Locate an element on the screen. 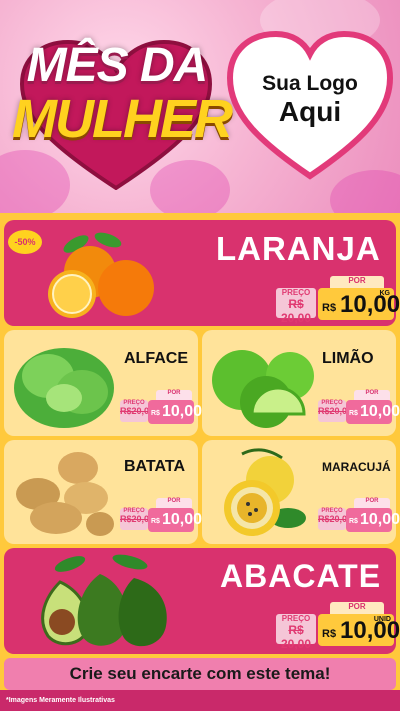  product-name: ALFACE is located at coordinates (156, 358).